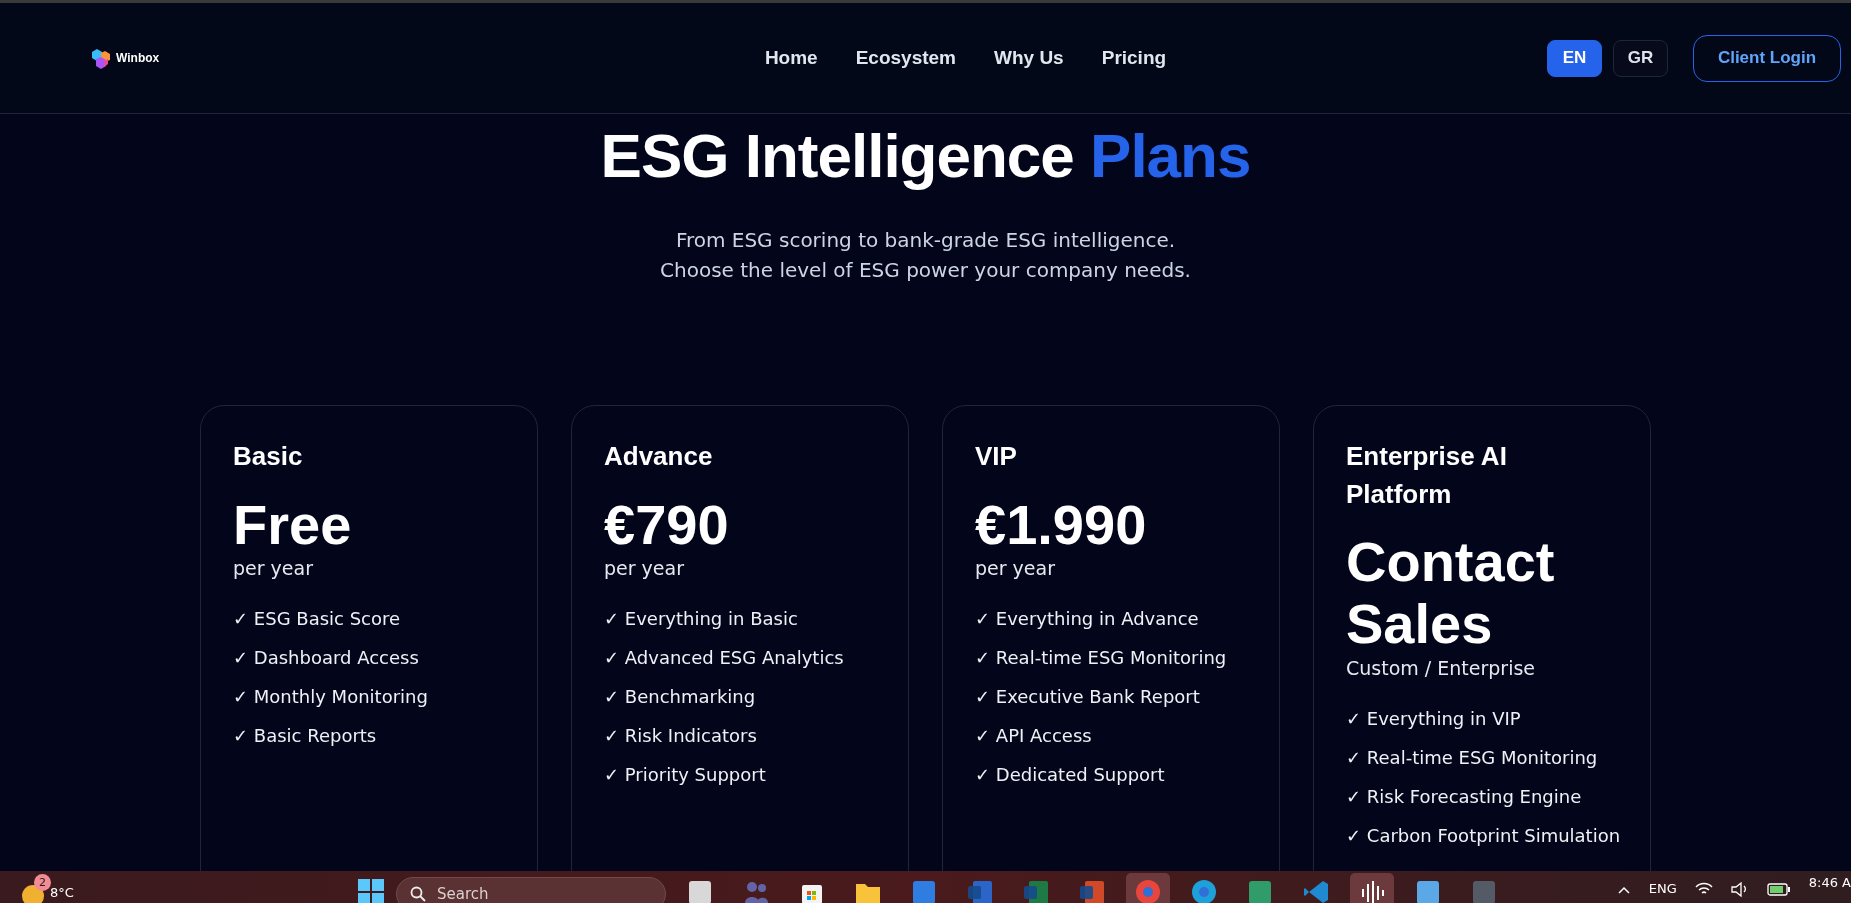 This screenshot has width=1851, height=903. Describe the element at coordinates (33, 894) in the screenshot. I see `weather-icon` at that location.